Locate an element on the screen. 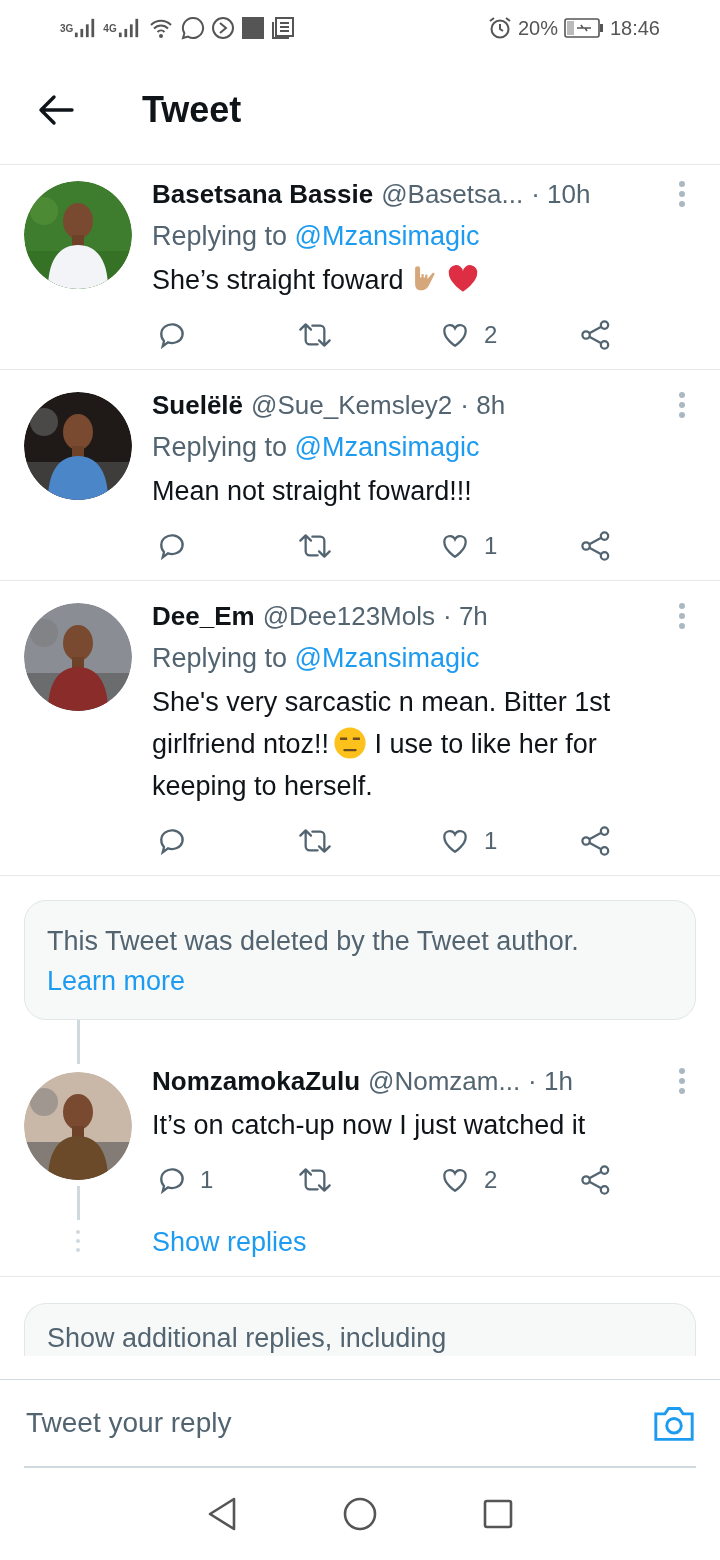  user-name: Suelëlë is located at coordinates (198, 405).